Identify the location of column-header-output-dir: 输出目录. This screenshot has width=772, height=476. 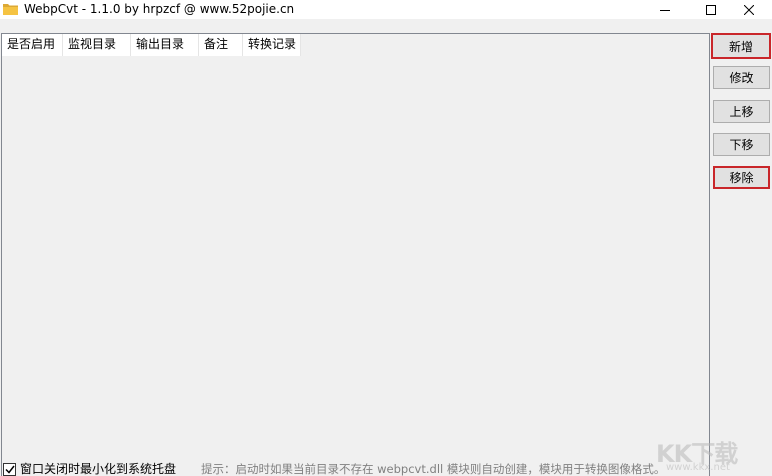
(165, 45).